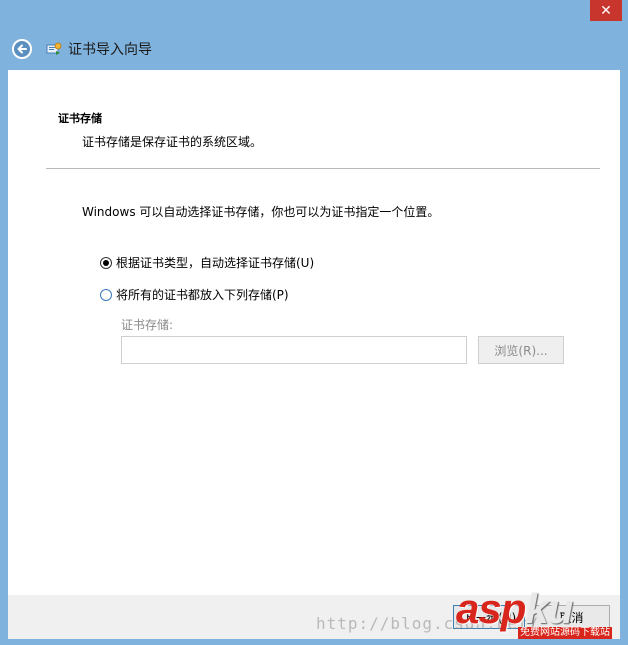 Image resolution: width=628 pixels, height=645 pixels. I want to click on store-label: 证书存储:, so click(147, 325).